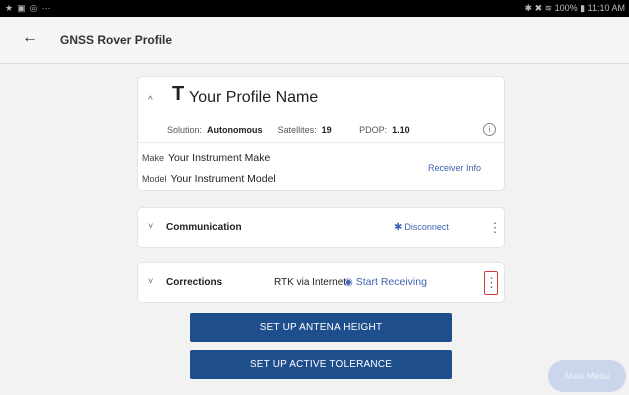 Image resolution: width=629 pixels, height=395 pixels. I want to click on solution-value: Autonomous, so click(235, 130).